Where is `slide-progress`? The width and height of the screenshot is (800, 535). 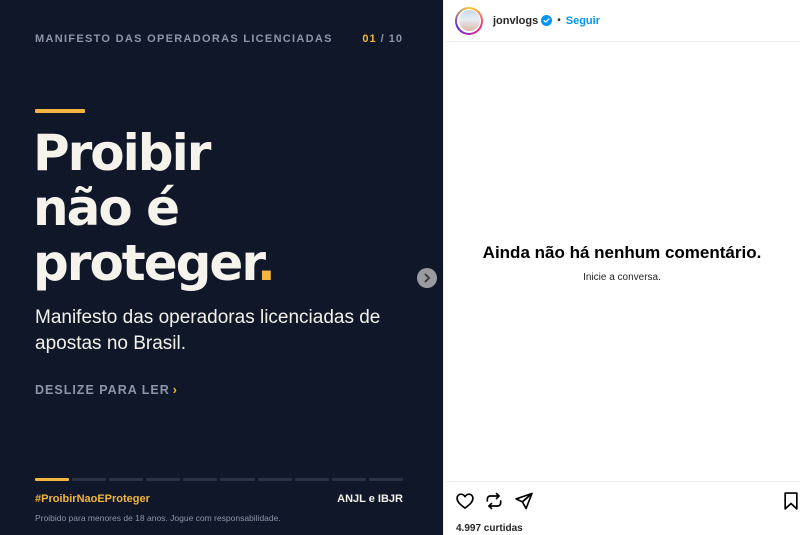 slide-progress is located at coordinates (219, 479).